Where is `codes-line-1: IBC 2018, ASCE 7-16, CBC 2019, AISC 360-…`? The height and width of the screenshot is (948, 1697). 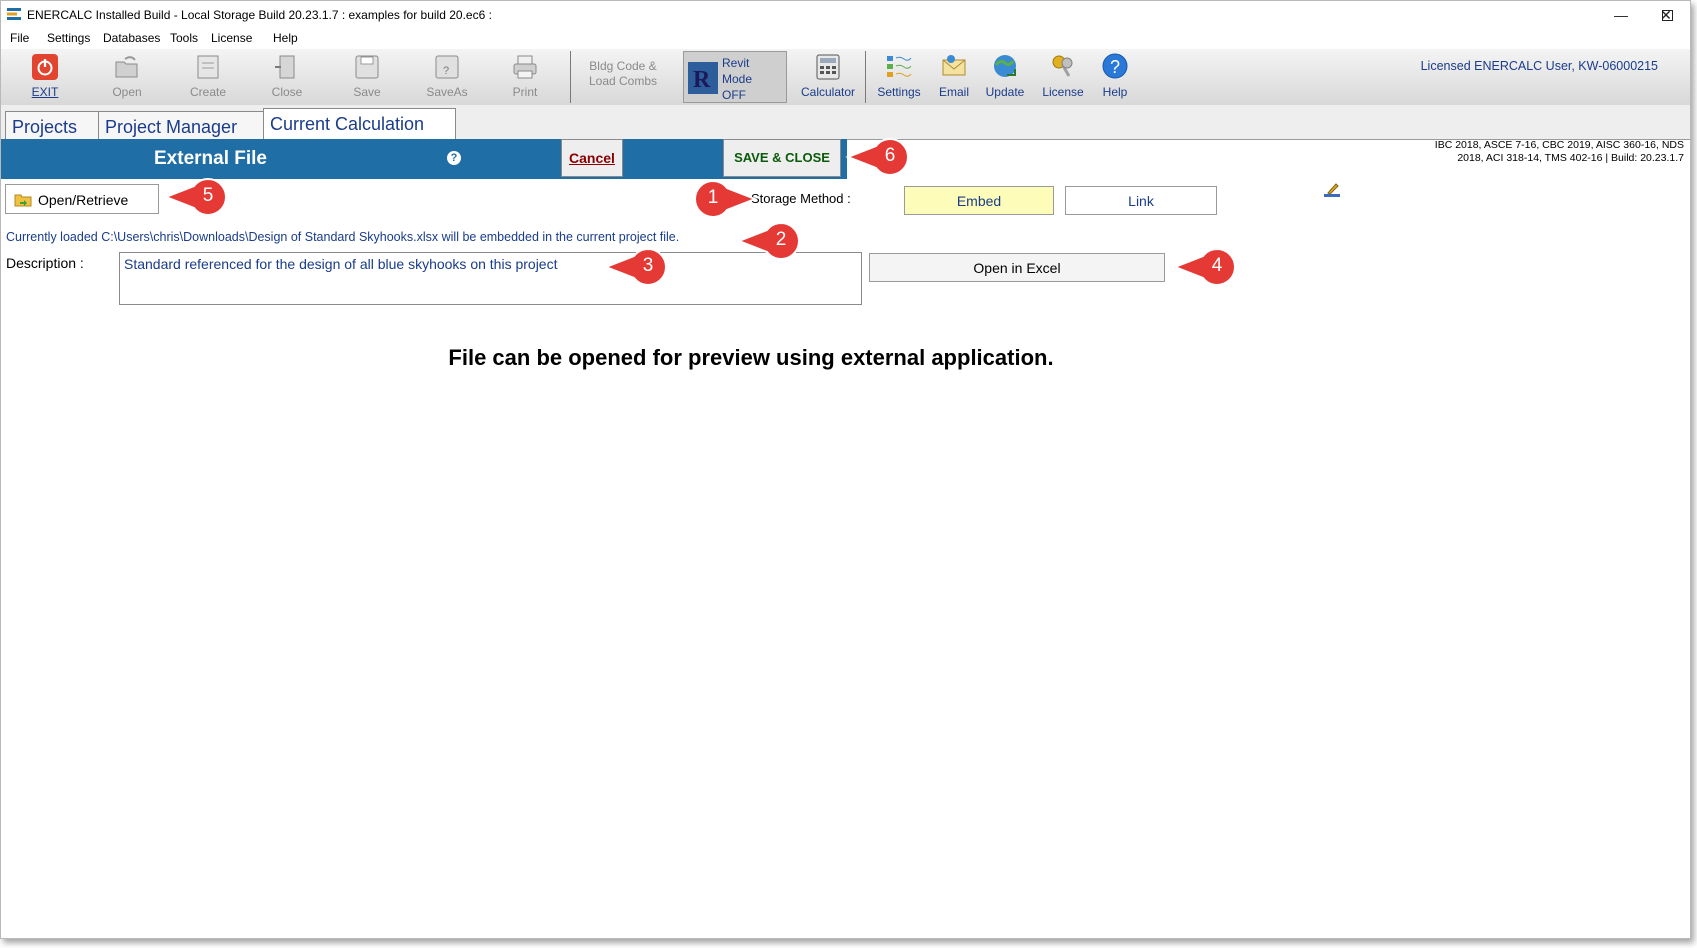
codes-line-1: IBC 2018, ASCE 7-16, CBC 2019, AISC 360-… is located at coordinates (1559, 145).